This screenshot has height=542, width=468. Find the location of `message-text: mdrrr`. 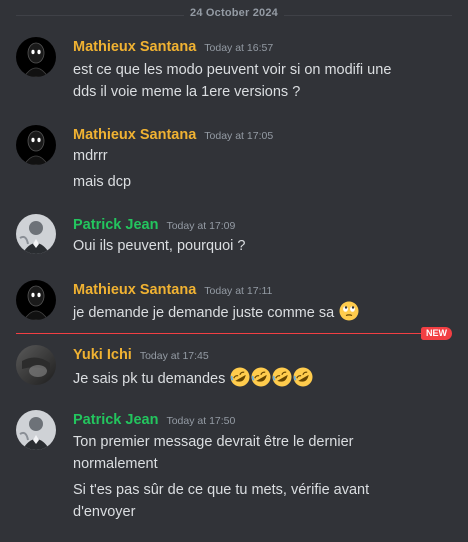

message-text: mdrrr is located at coordinates (90, 156).